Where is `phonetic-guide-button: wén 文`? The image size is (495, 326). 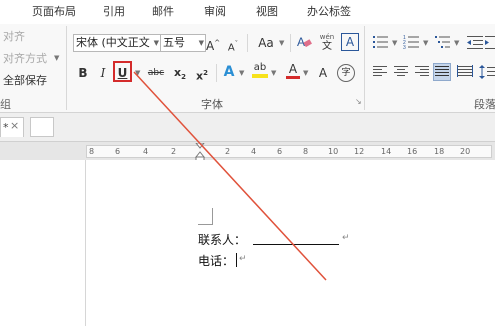
phonetic-guide-button: wén 文 is located at coordinates (327, 42).